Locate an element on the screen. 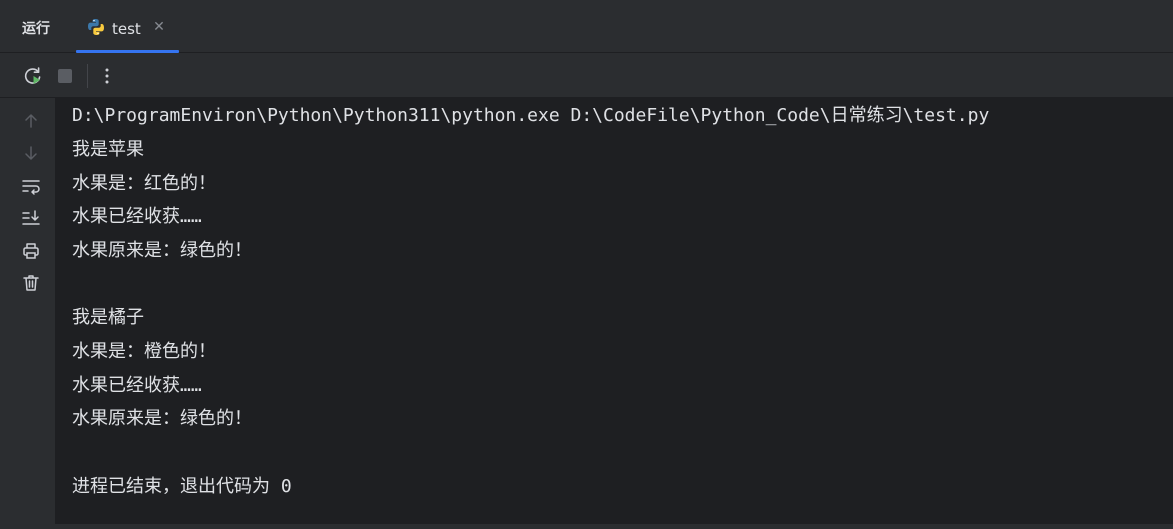  more-vertical-icon is located at coordinates (107, 76).